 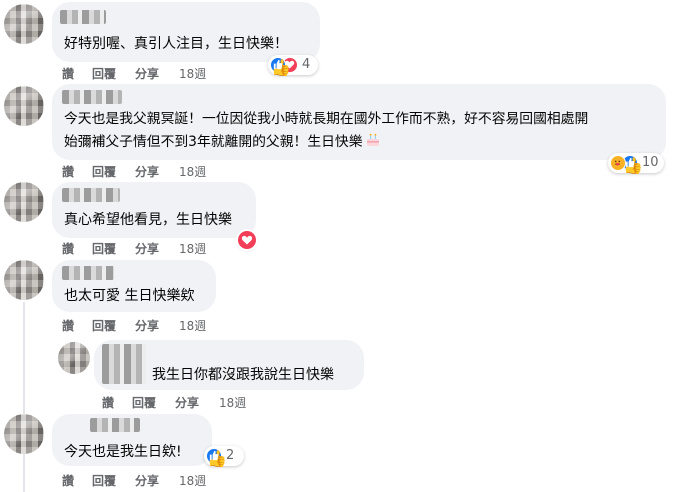 What do you see at coordinates (326, 119) in the screenshot?
I see `comment-text-line-1: 今天也是我父親冥誕！一位因從我小時就長期在國外工作而不熟，好不容易回國相處開` at bounding box center [326, 119].